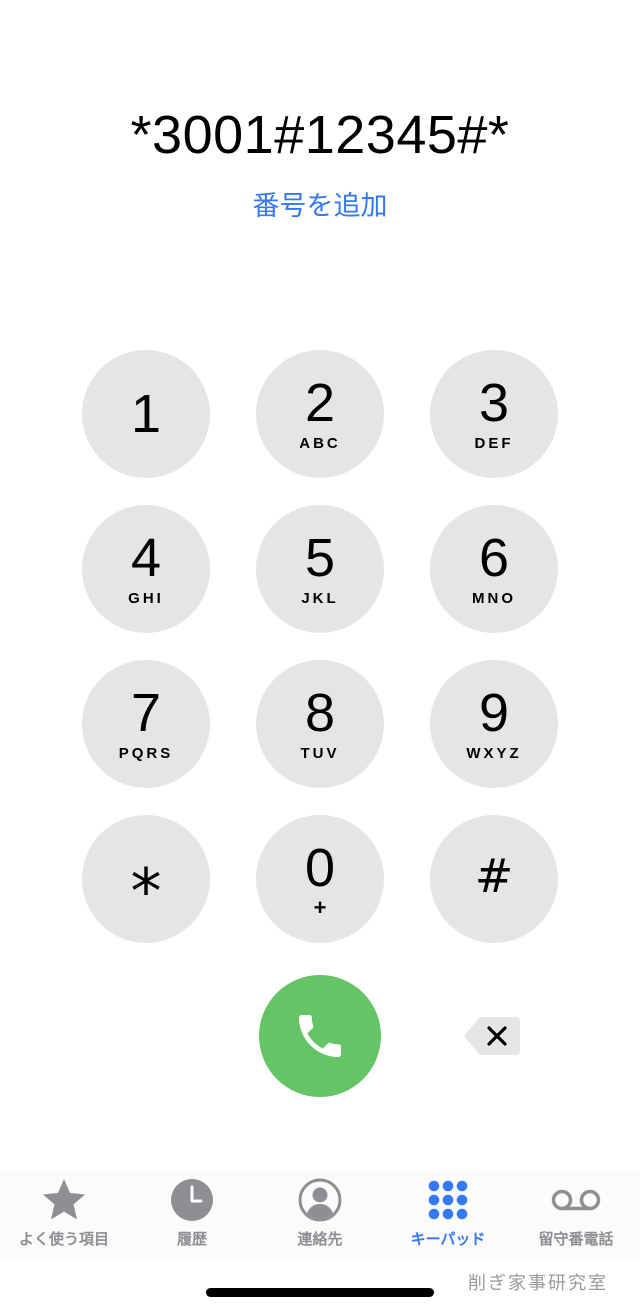 This screenshot has width=640, height=1310. I want to click on phone-icon, so click(320, 1036).